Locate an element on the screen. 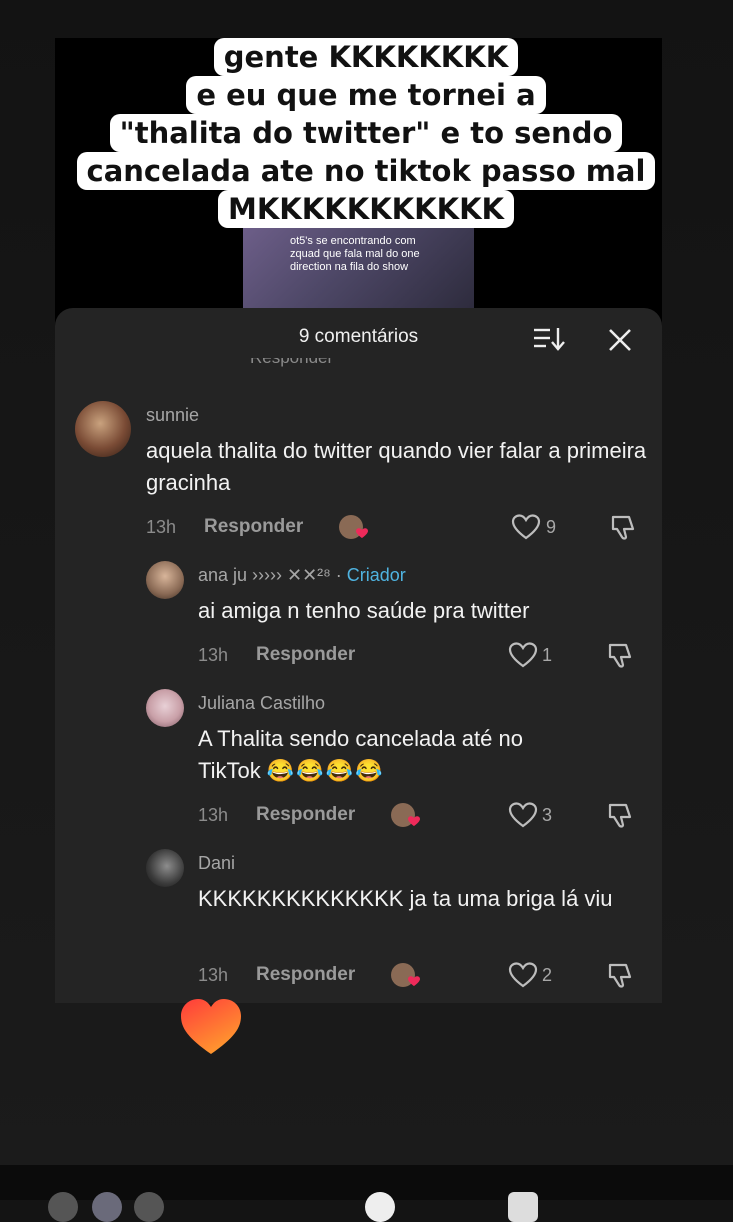 The image size is (733, 1222). comment-username: sunnie is located at coordinates (172, 415).